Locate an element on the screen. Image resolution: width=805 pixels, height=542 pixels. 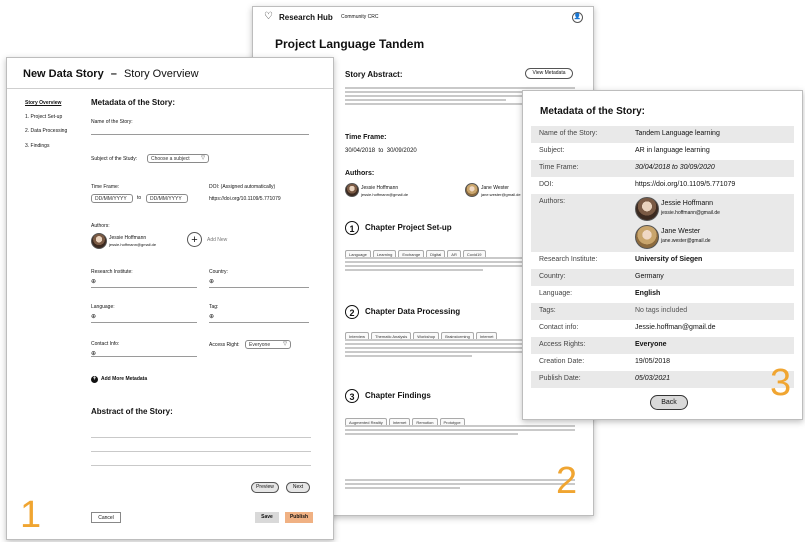
chapter-number: 2 is located at coordinates (352, 312).